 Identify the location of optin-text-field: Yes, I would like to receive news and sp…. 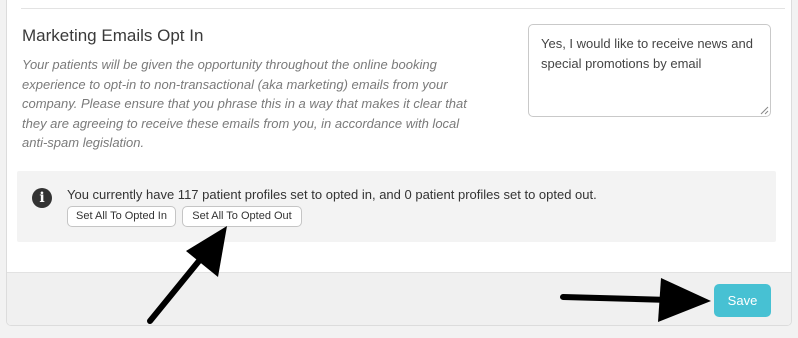
(649, 70).